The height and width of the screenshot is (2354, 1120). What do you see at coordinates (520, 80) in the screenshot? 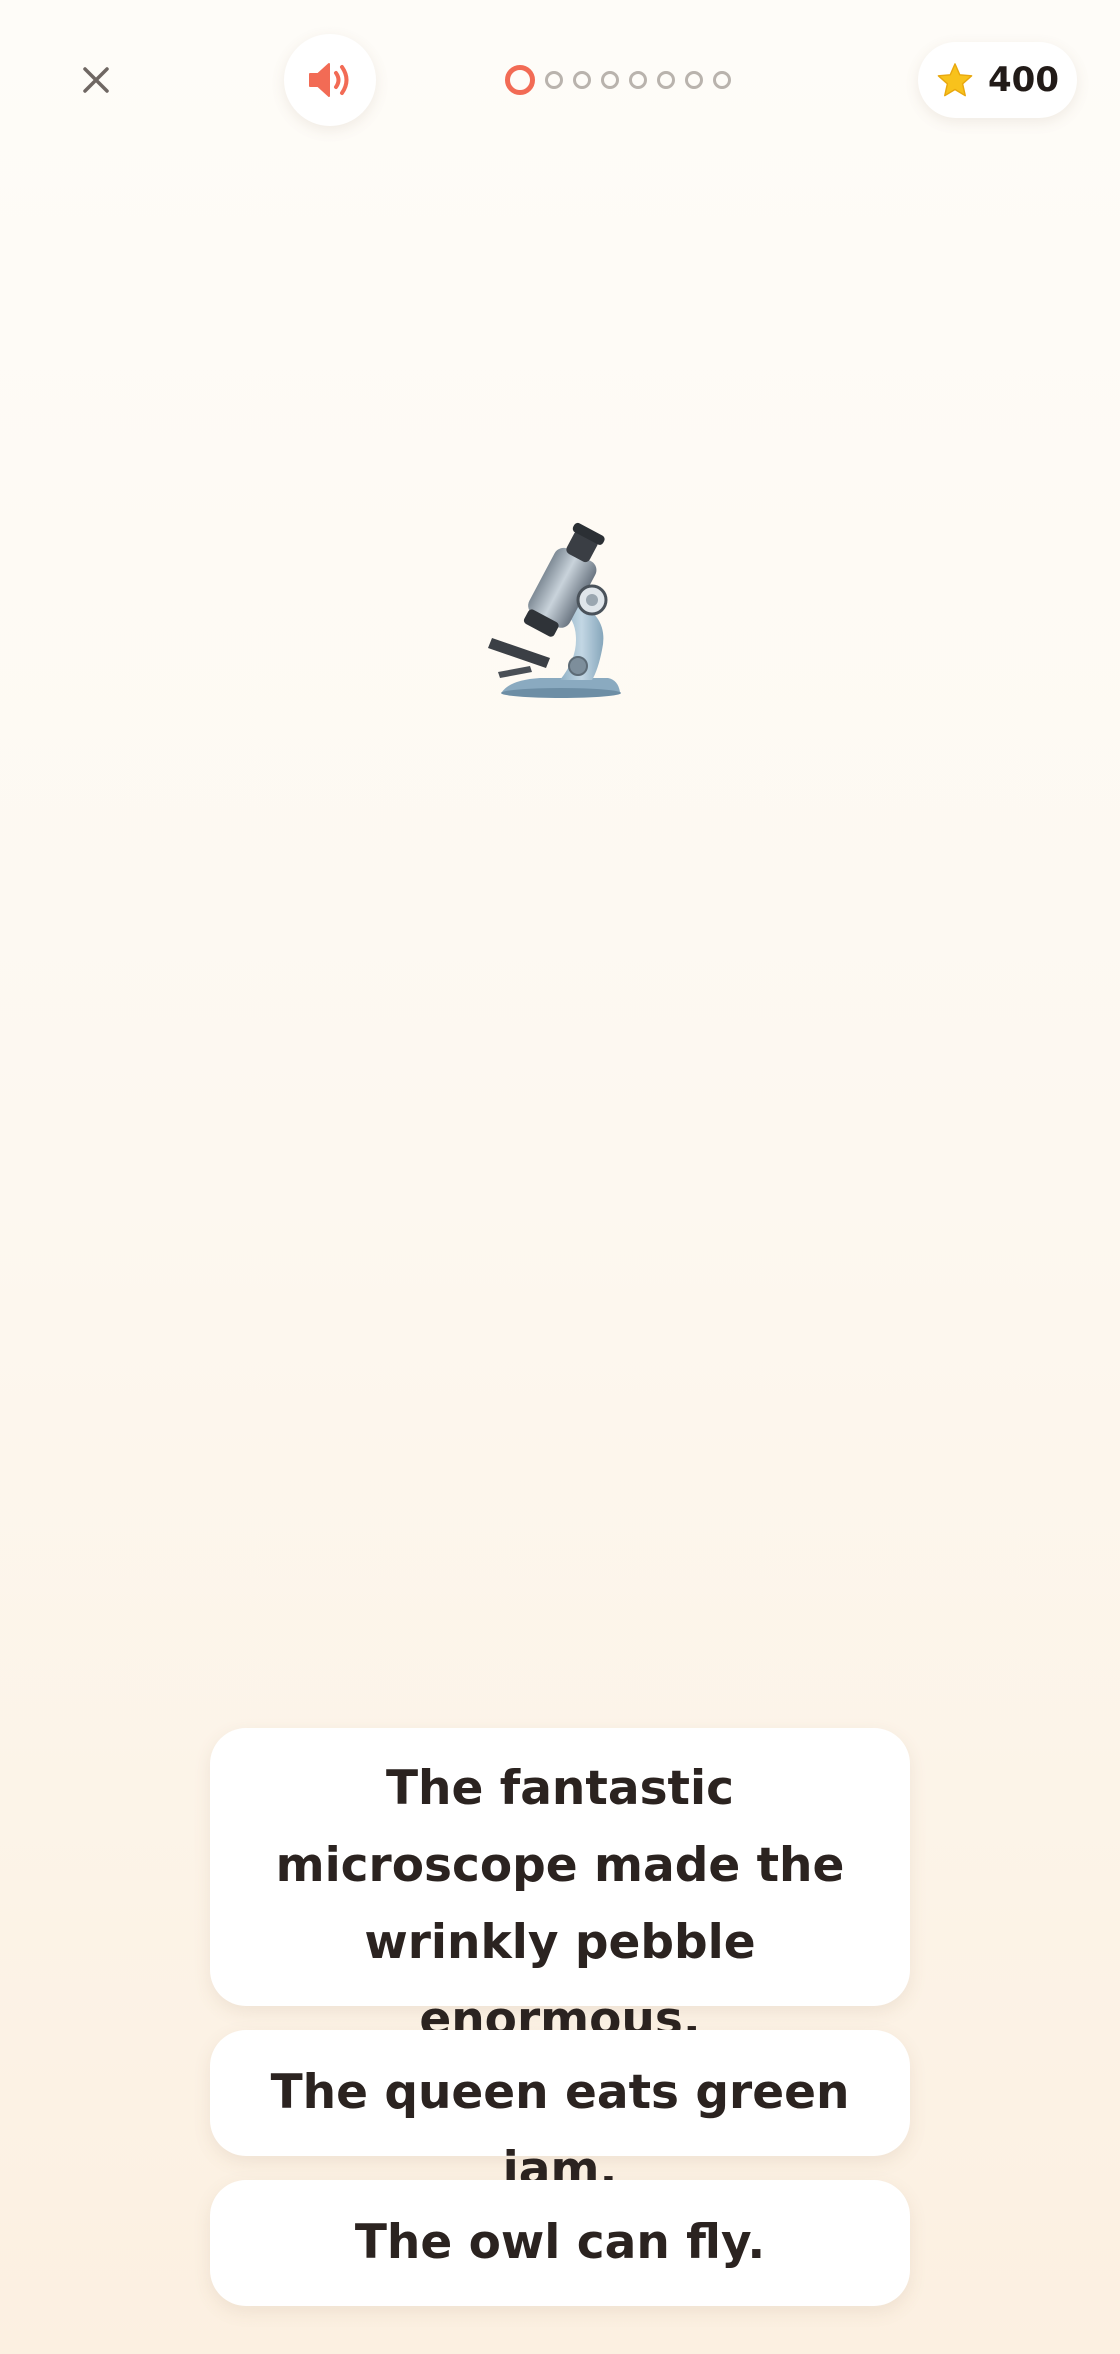
I see `progress-dot-current` at bounding box center [520, 80].